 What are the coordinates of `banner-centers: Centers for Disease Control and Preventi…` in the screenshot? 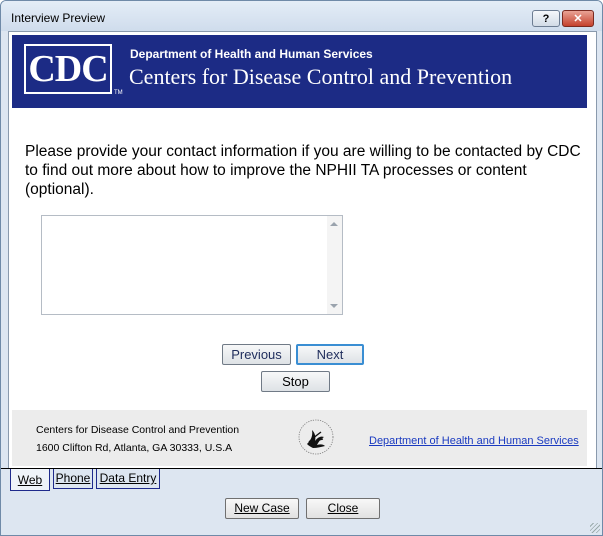 It's located at (321, 76).